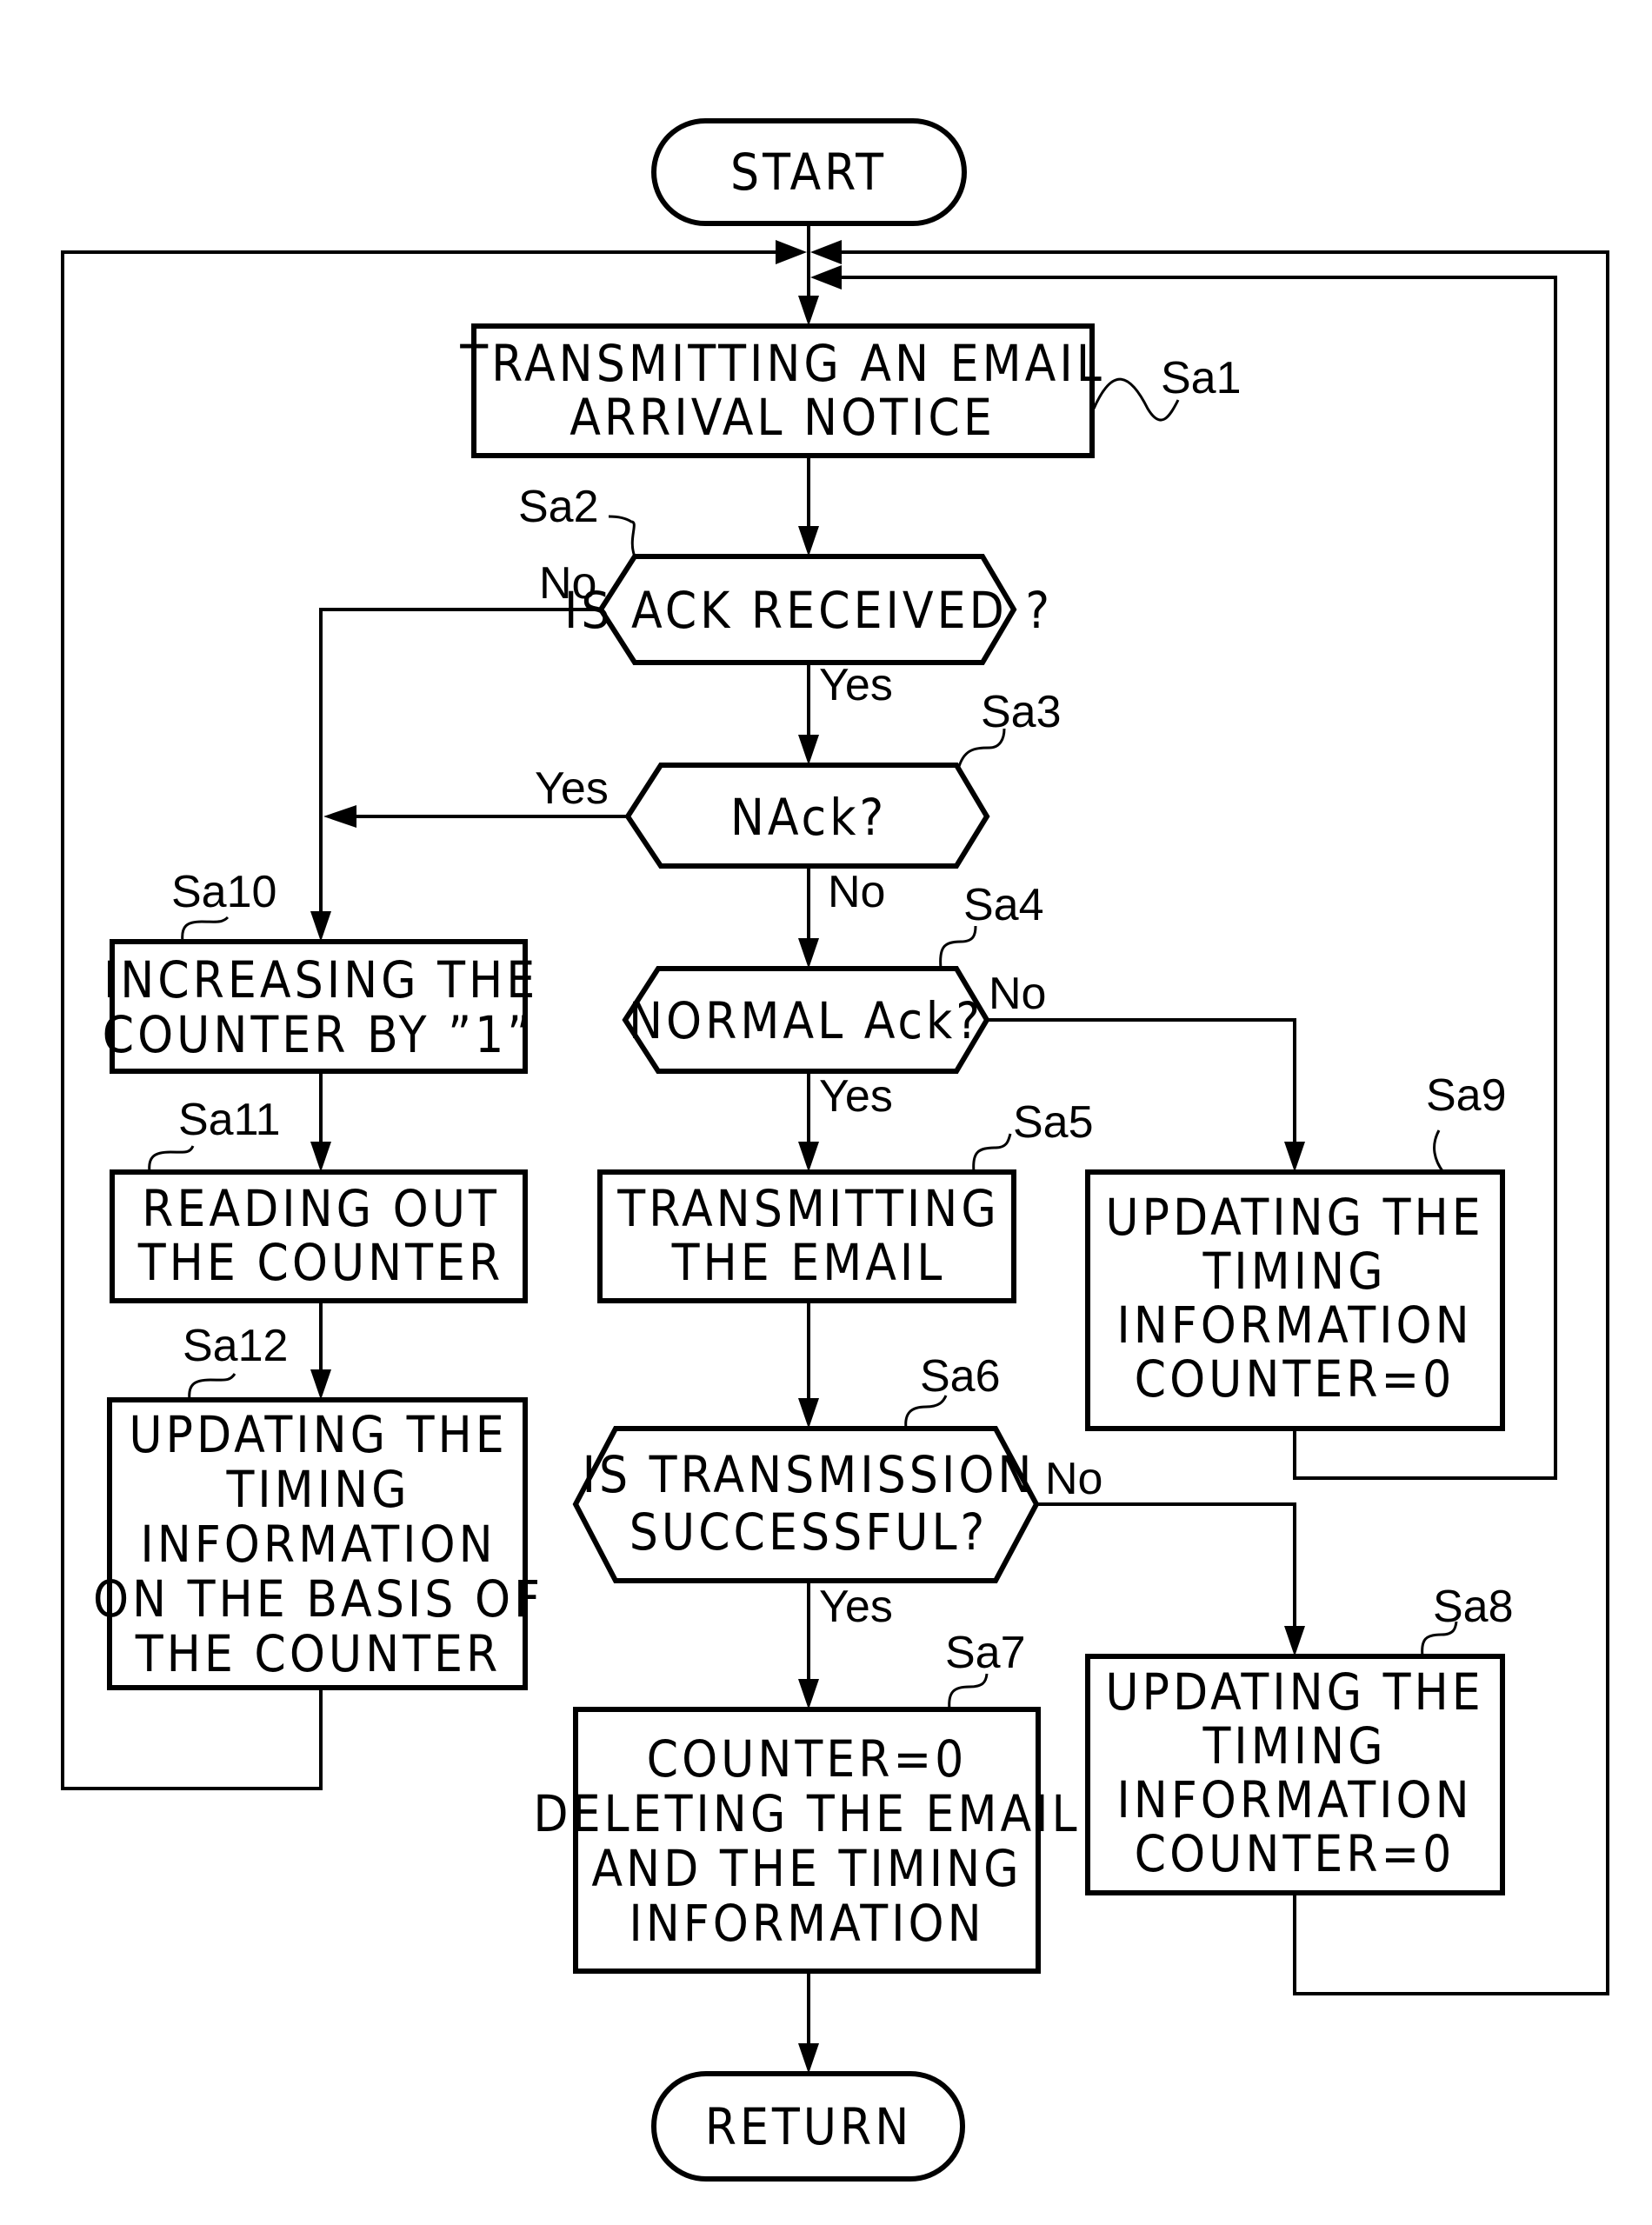 Image resolution: width=1652 pixels, height=2225 pixels. Describe the element at coordinates (1439, 1151) in the screenshot. I see `ref-leader-sa9` at that location.